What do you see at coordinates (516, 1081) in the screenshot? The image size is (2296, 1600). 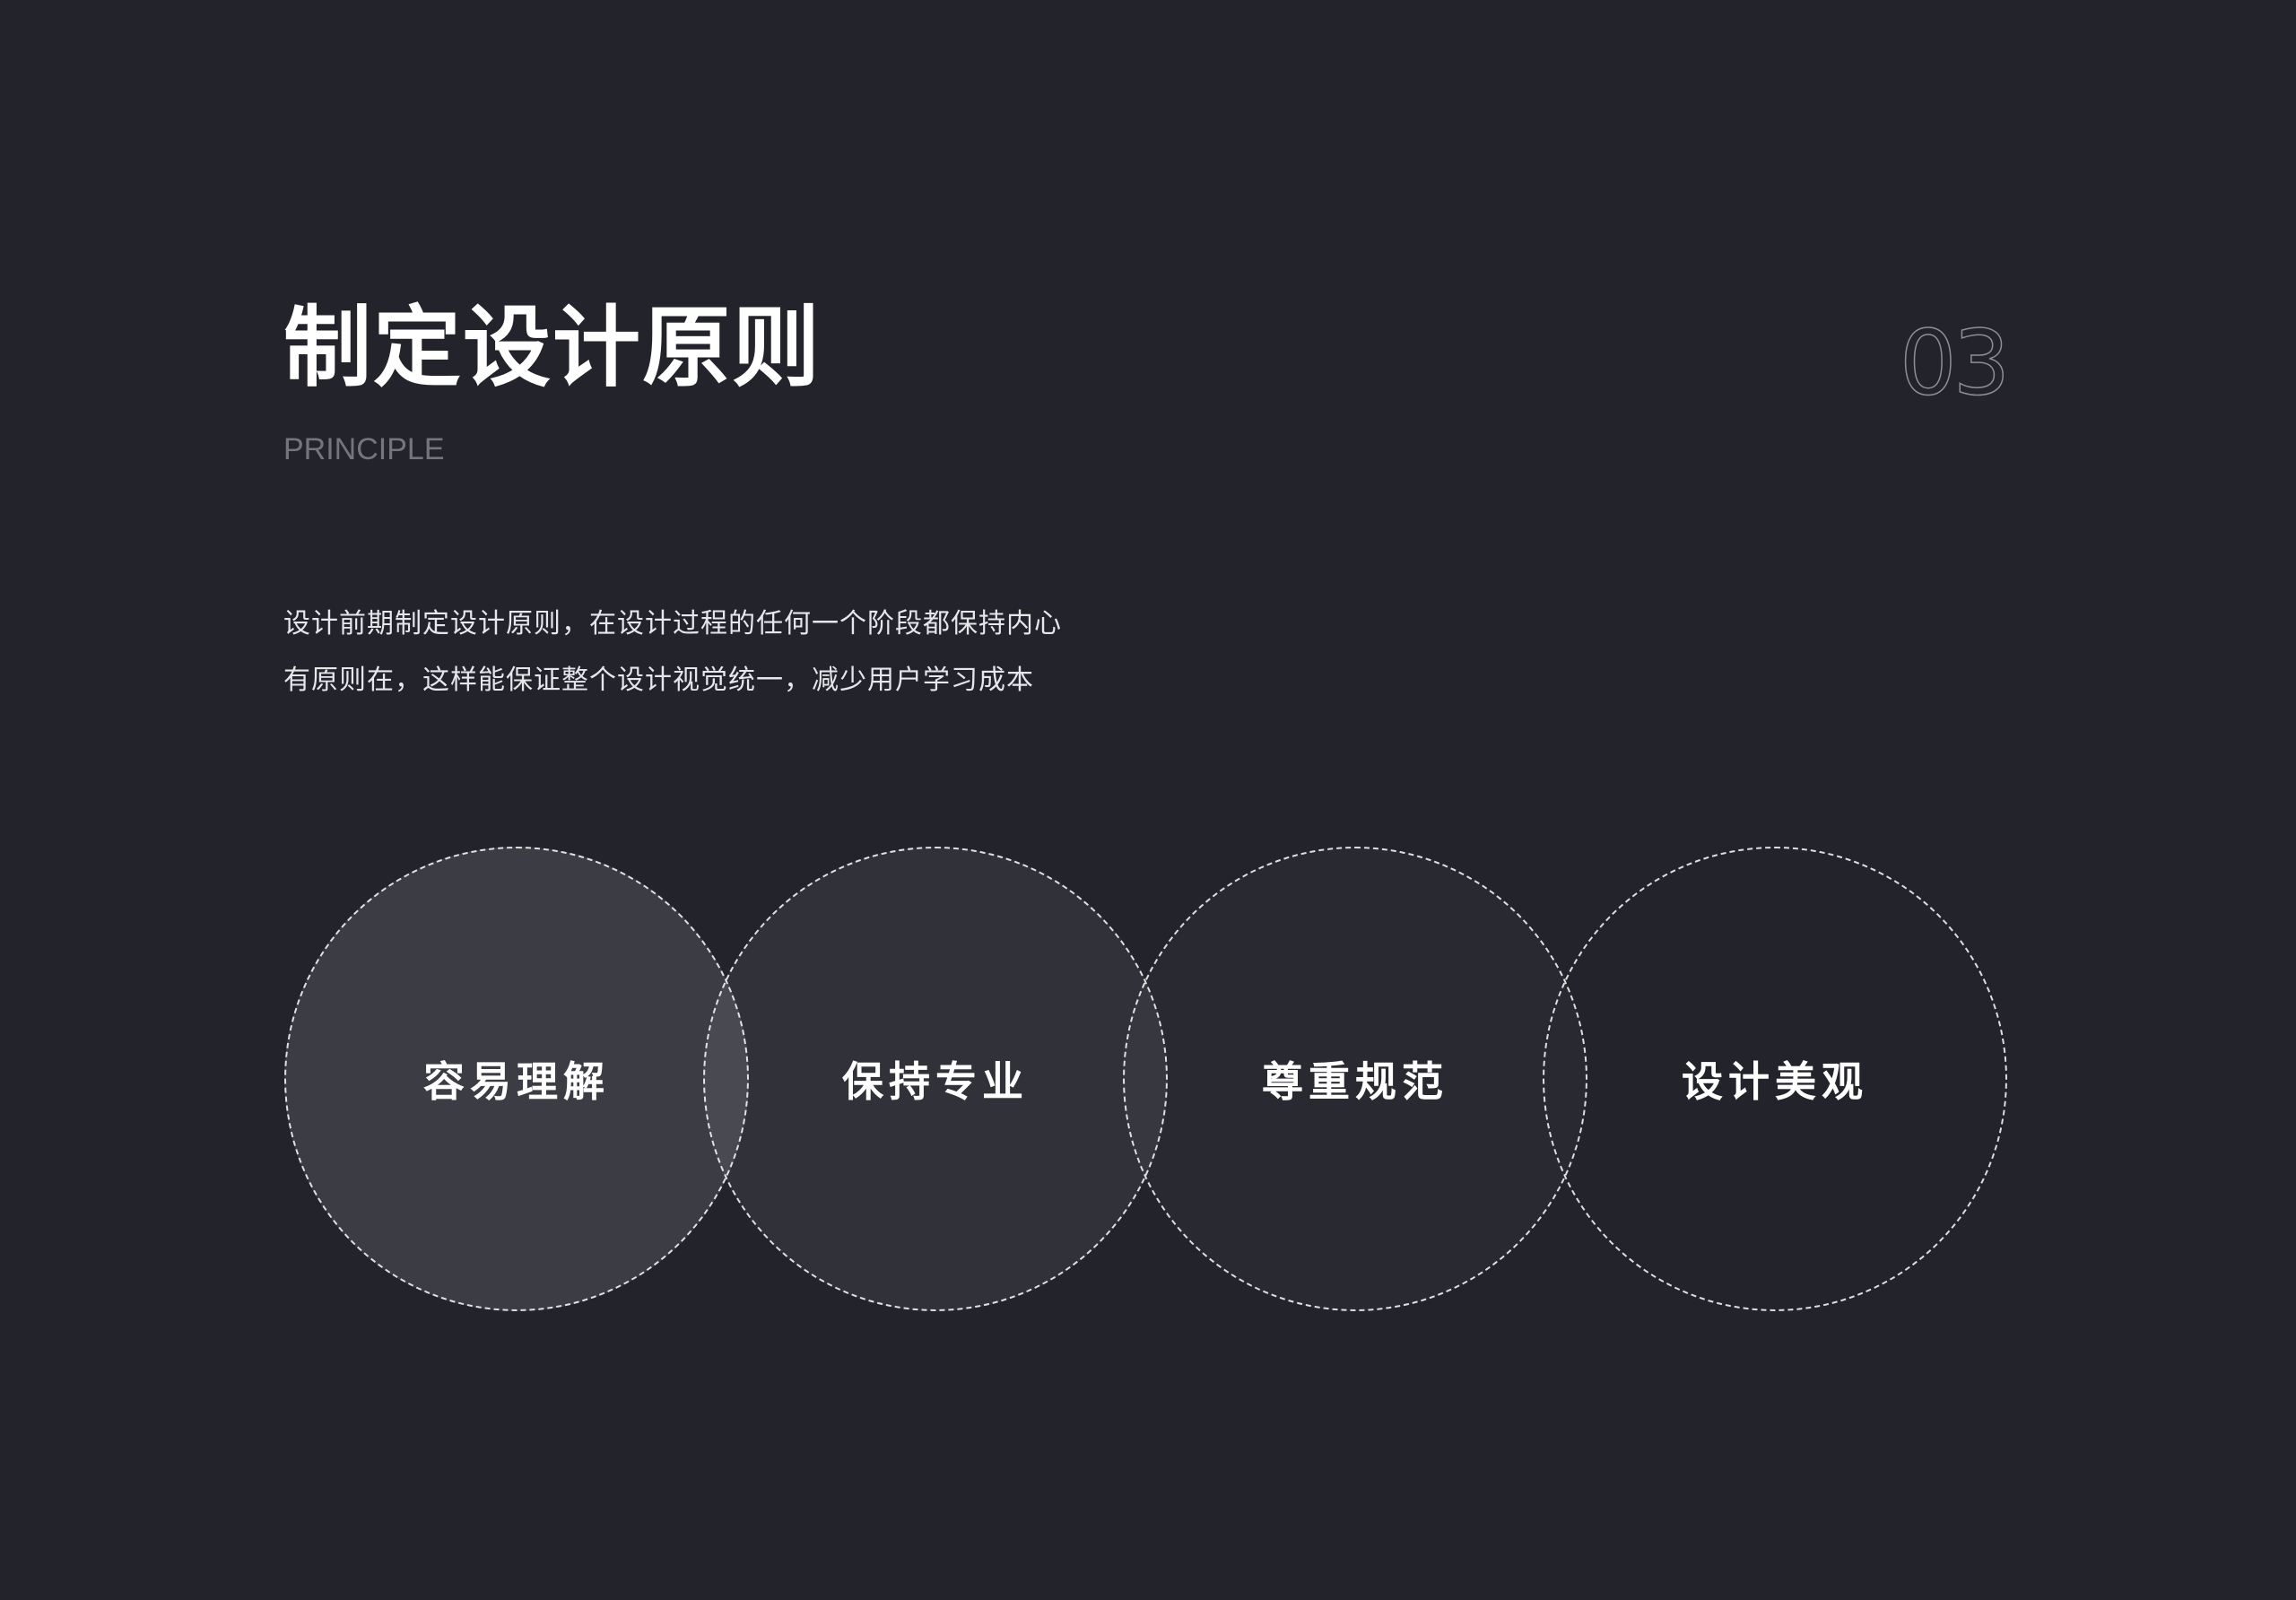 I see `principle-label-1: 容易理解` at bounding box center [516, 1081].